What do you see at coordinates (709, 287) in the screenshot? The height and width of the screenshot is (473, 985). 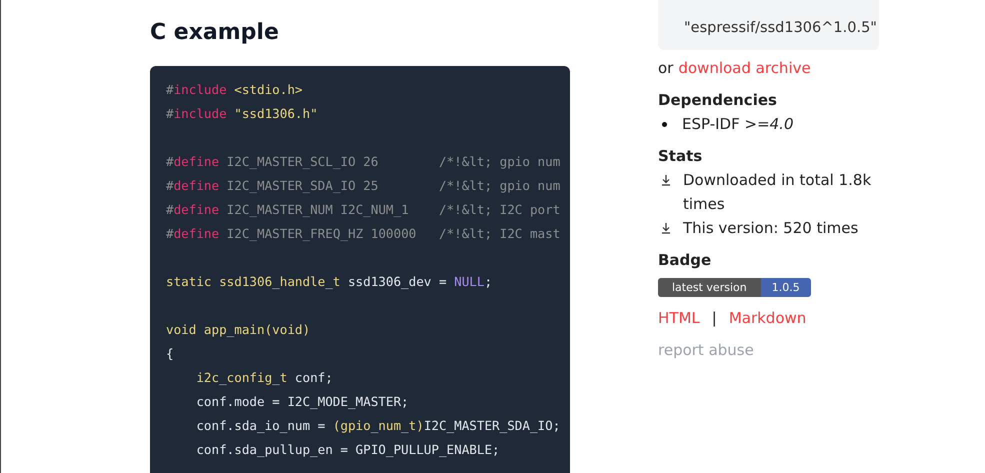 I see `badge-label: latest version` at bounding box center [709, 287].